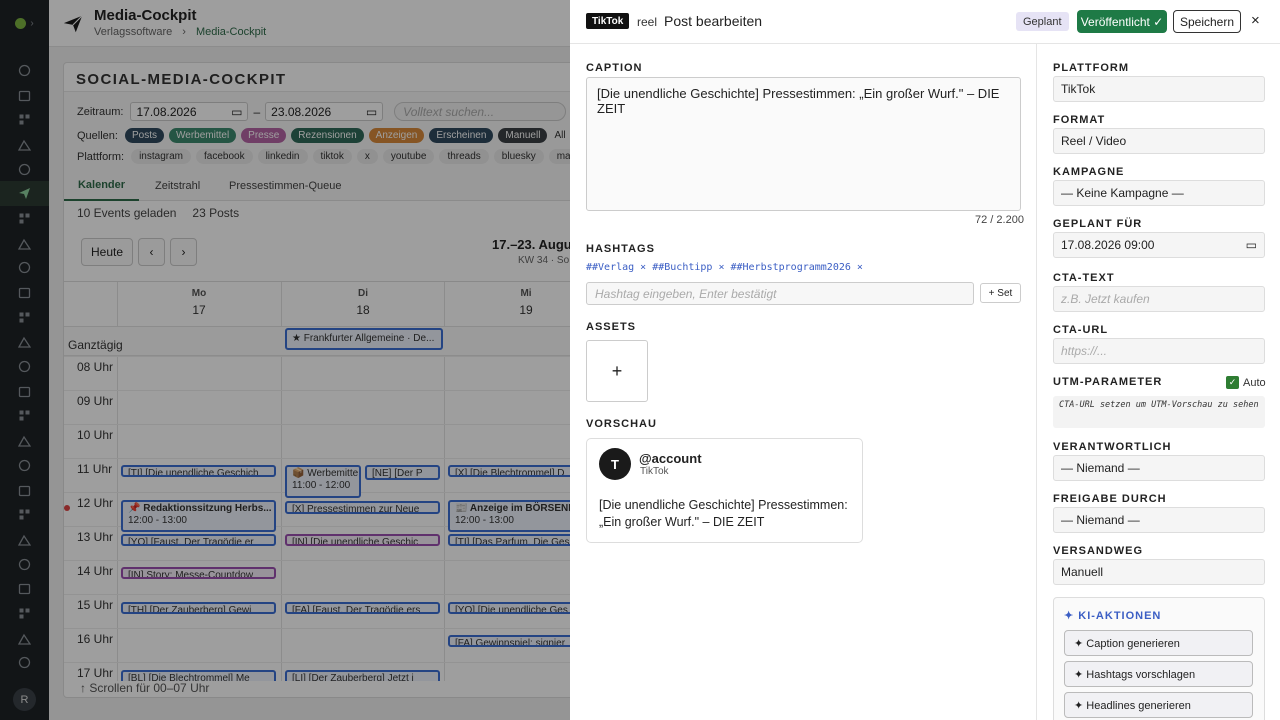 The image size is (1280, 720). Describe the element at coordinates (616, 267) in the screenshot. I see `hashtag-chip: ##Verlag ×` at that location.